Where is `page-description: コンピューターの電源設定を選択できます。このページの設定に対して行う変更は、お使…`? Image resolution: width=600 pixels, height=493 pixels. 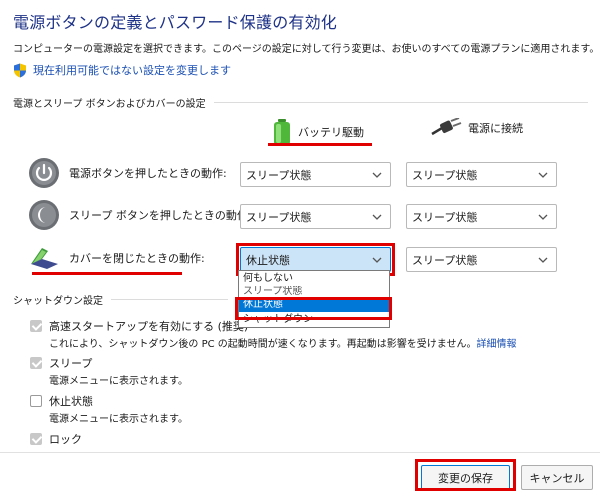 page-description: コンピューターの電源設定を選択できます。このページの設定に対して行う変更は、お使… is located at coordinates (306, 49).